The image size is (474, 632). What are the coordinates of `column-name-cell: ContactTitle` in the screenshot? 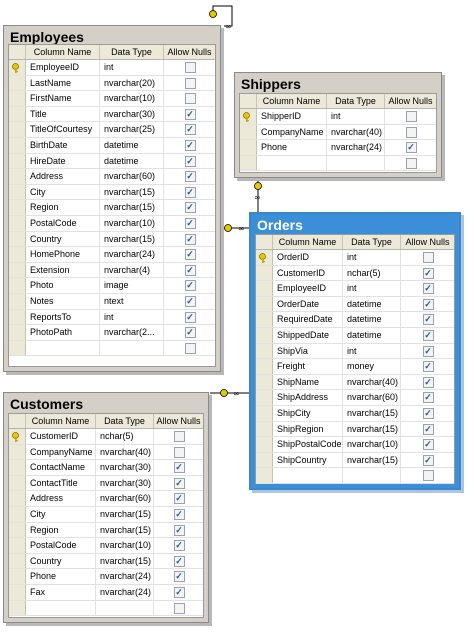 It's located at (61, 483).